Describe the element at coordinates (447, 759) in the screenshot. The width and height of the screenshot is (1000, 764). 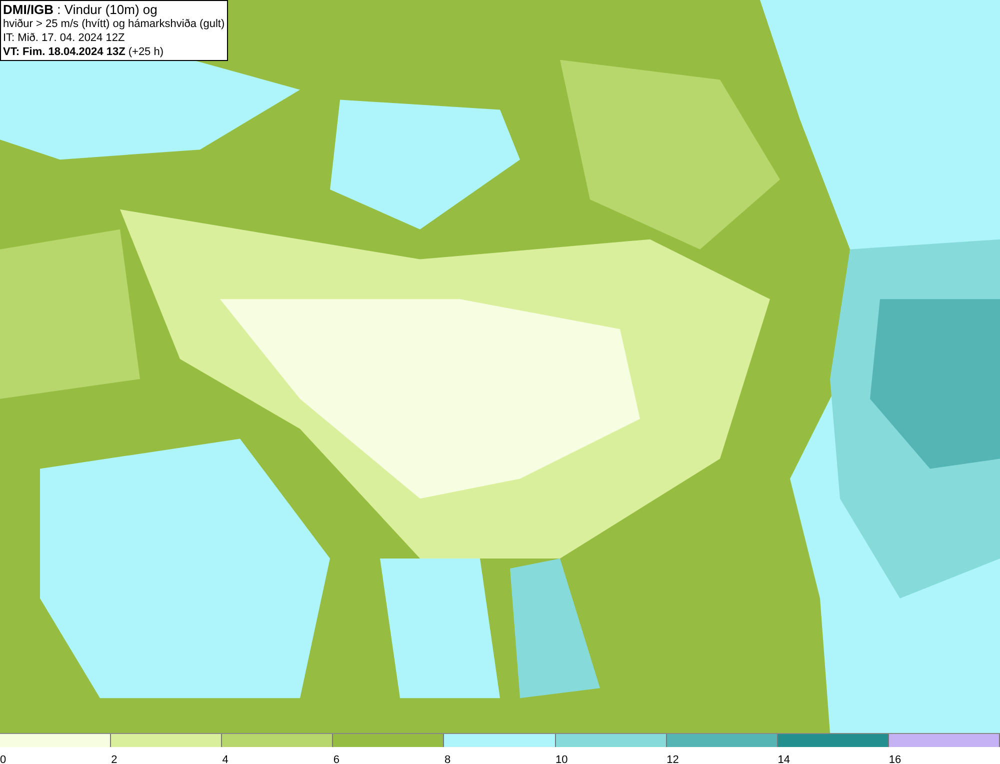
I see `scale-tick-label: 8` at that location.